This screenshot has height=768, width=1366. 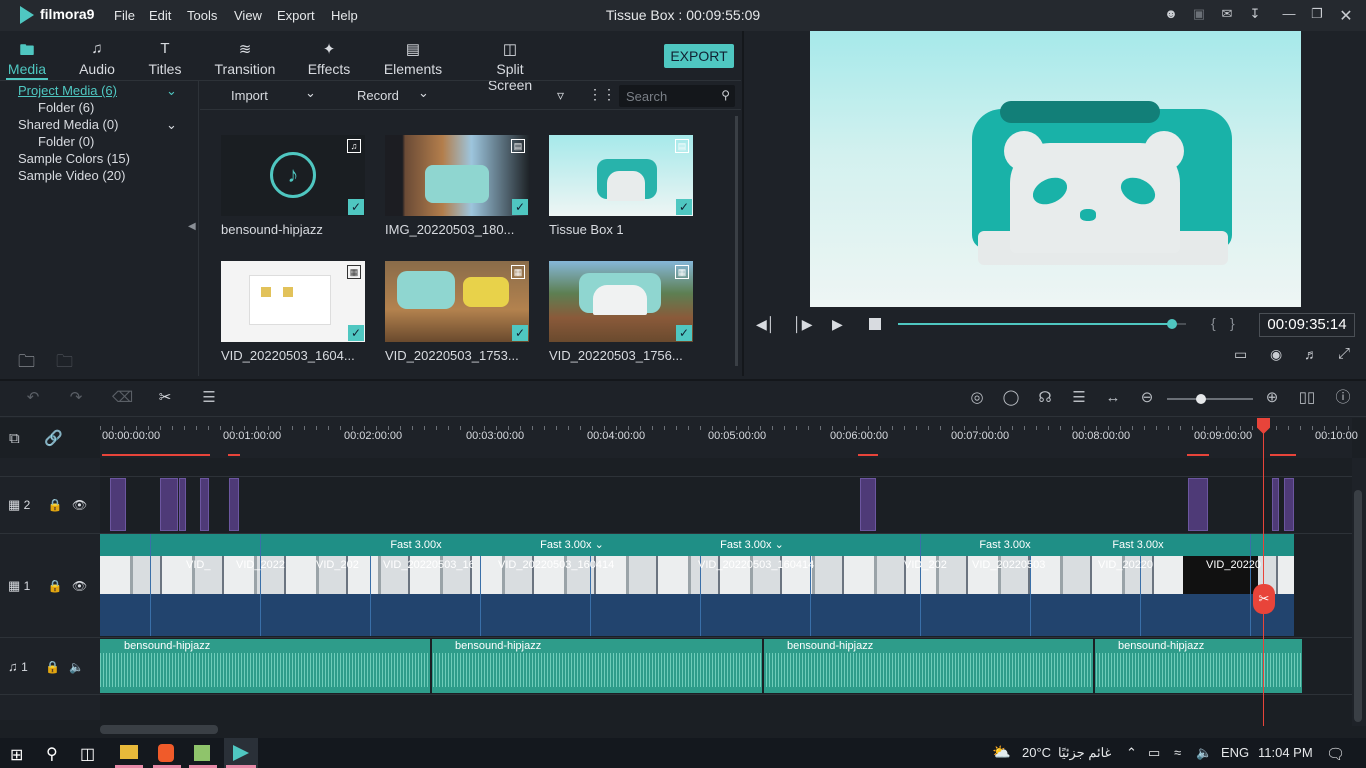 What do you see at coordinates (1307, 398) in the screenshot?
I see `layout-toggle-icon: ▯▯` at bounding box center [1307, 398].